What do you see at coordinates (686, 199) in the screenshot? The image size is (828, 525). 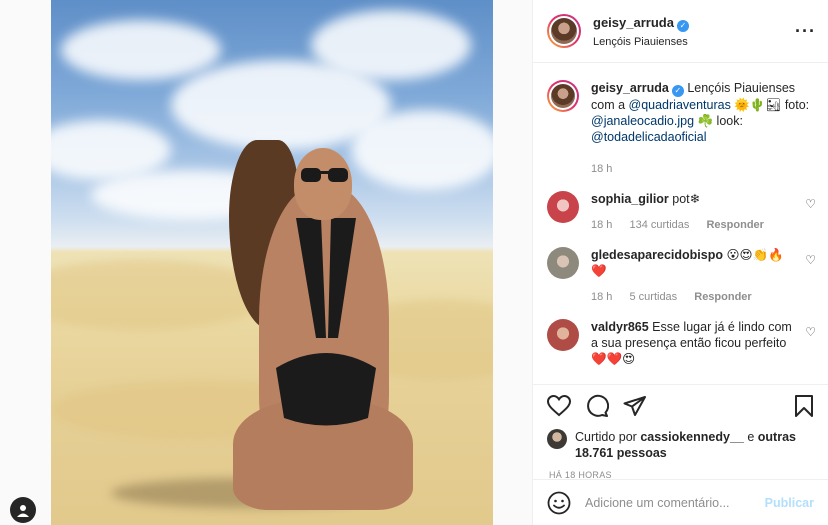 I see `comment-text: pot❄` at bounding box center [686, 199].